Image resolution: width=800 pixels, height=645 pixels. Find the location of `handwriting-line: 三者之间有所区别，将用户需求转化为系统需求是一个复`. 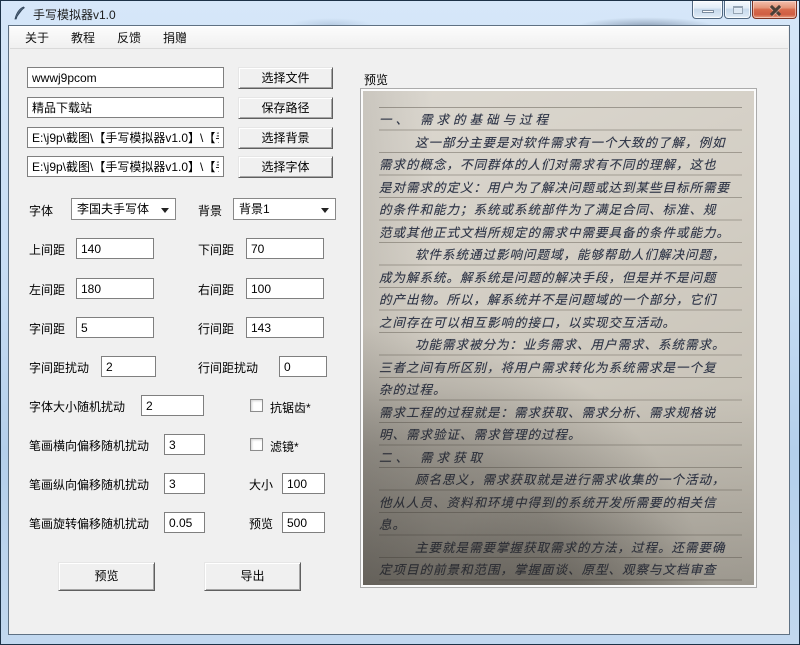

handwriting-line: 三者之间有所区别，将用户需求转化为系统需求是一个复 is located at coordinates (548, 367).